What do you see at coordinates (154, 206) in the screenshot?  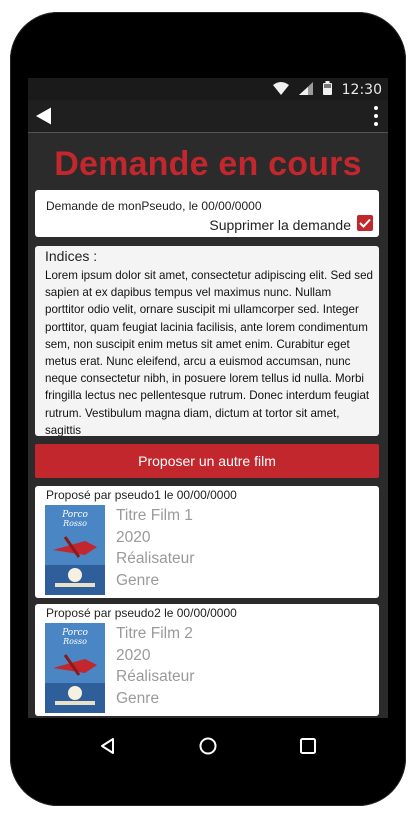 I see `request-info: Demande de monPseudo, le 00/00/0000` at bounding box center [154, 206].